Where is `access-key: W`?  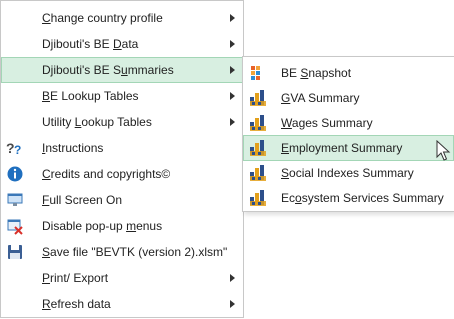
access-key: W is located at coordinates (286, 123).